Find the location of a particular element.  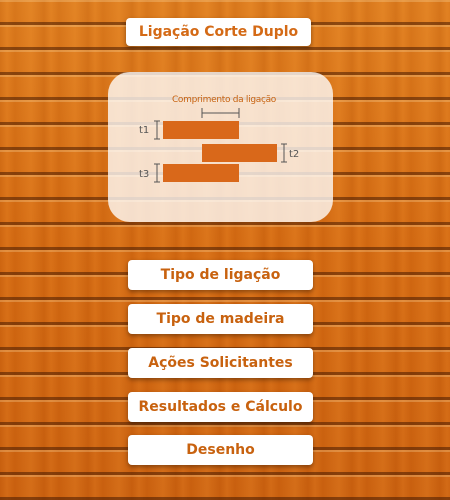

resultados-calculo-button: Resultados e Cálculo is located at coordinates (220, 407).